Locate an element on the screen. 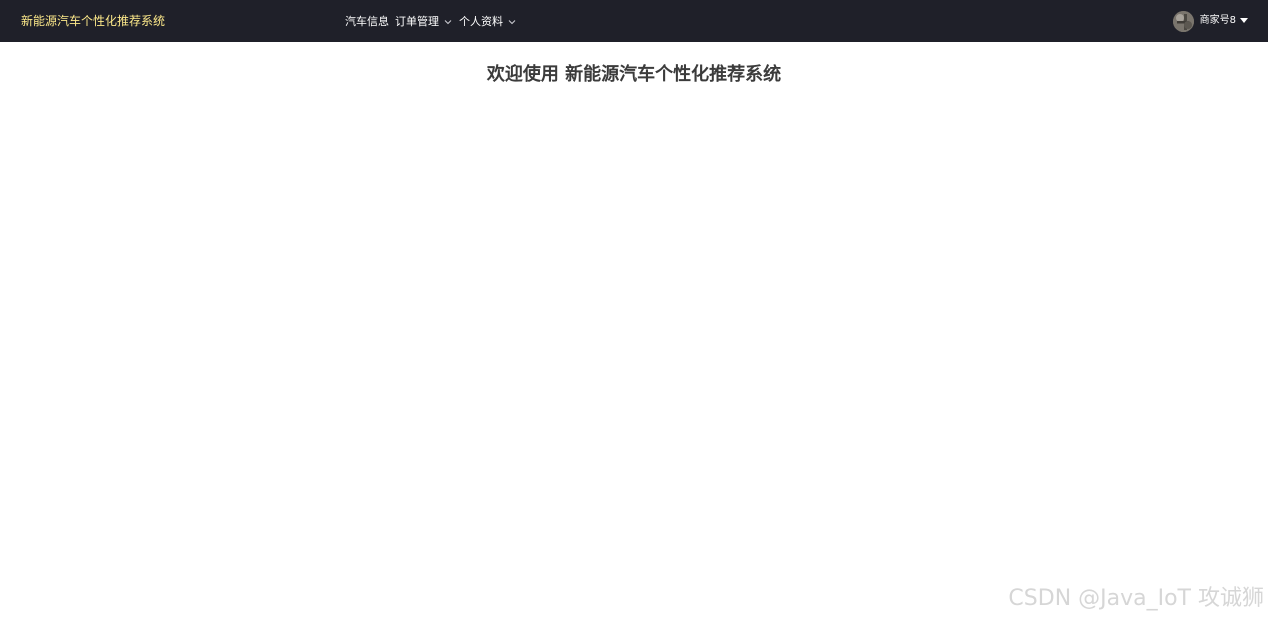 Image resolution: width=1268 pixels, height=621 pixels. nav-item-label: 订单管理 is located at coordinates (417, 21).